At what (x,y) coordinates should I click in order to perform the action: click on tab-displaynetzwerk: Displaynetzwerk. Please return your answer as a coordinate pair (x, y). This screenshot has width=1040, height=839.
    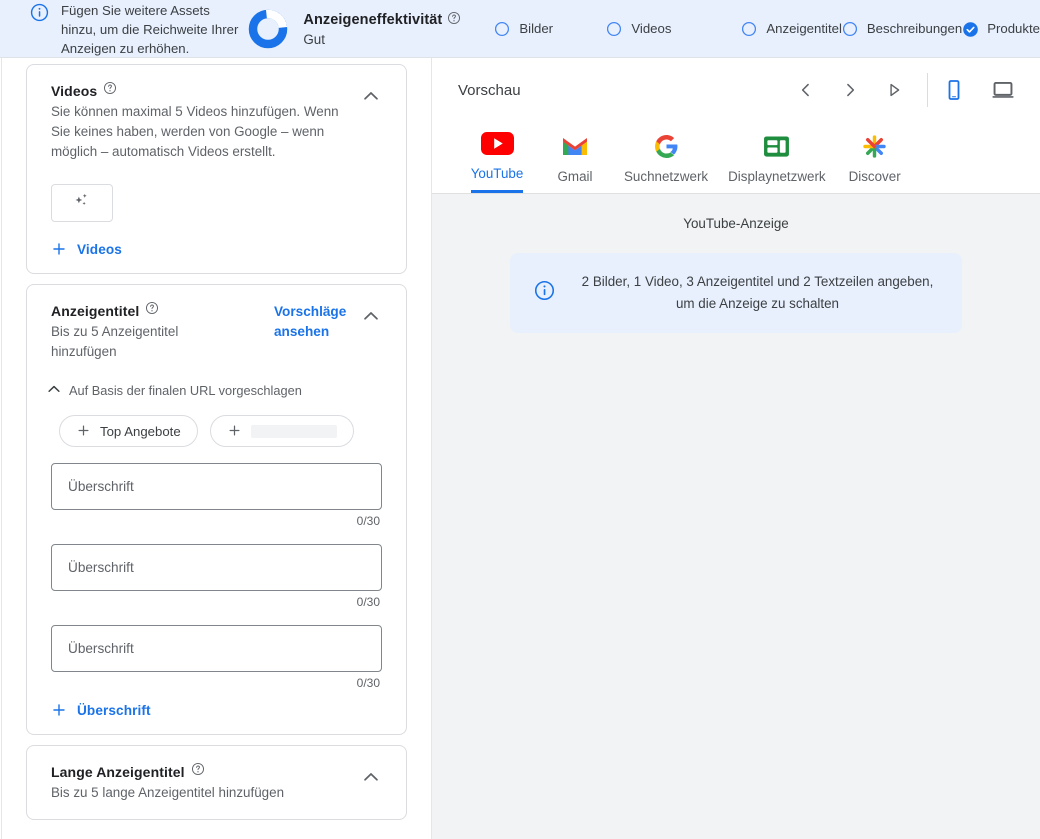
    Looking at the image, I should click on (777, 159).